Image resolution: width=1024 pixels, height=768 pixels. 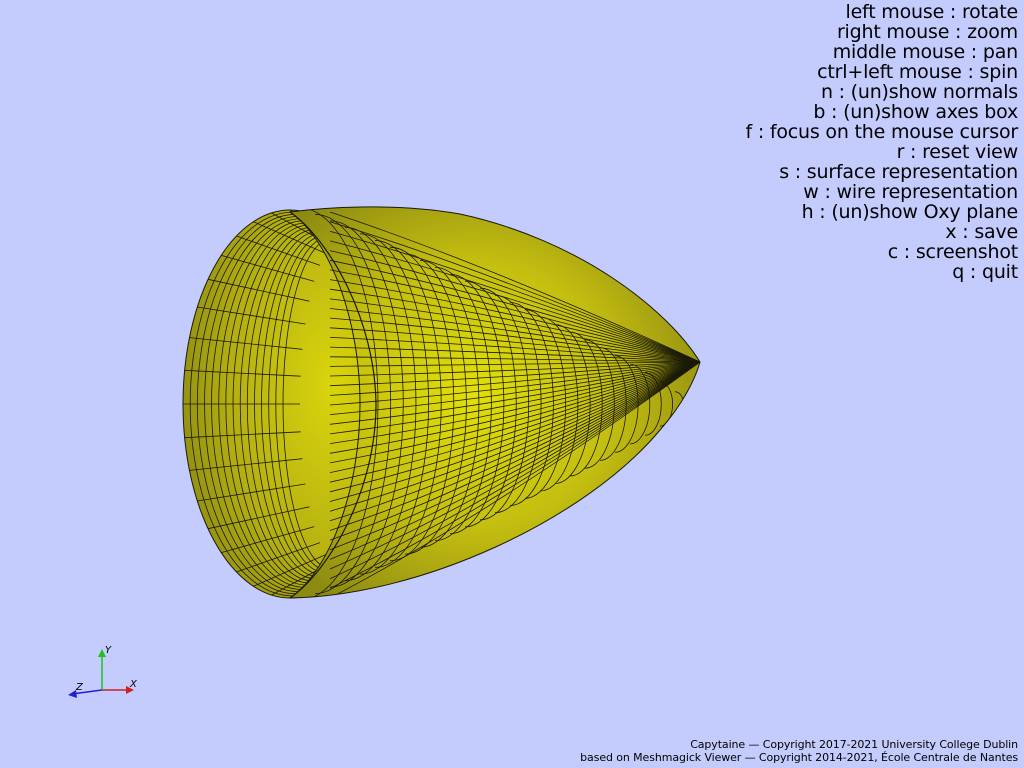 What do you see at coordinates (927, 32) in the screenshot?
I see `help-line: right mouse : zoom` at bounding box center [927, 32].